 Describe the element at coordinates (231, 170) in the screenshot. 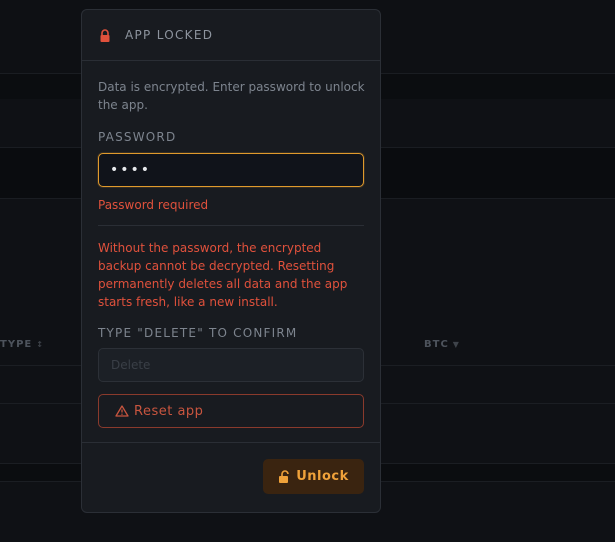

I see `password-input` at that location.